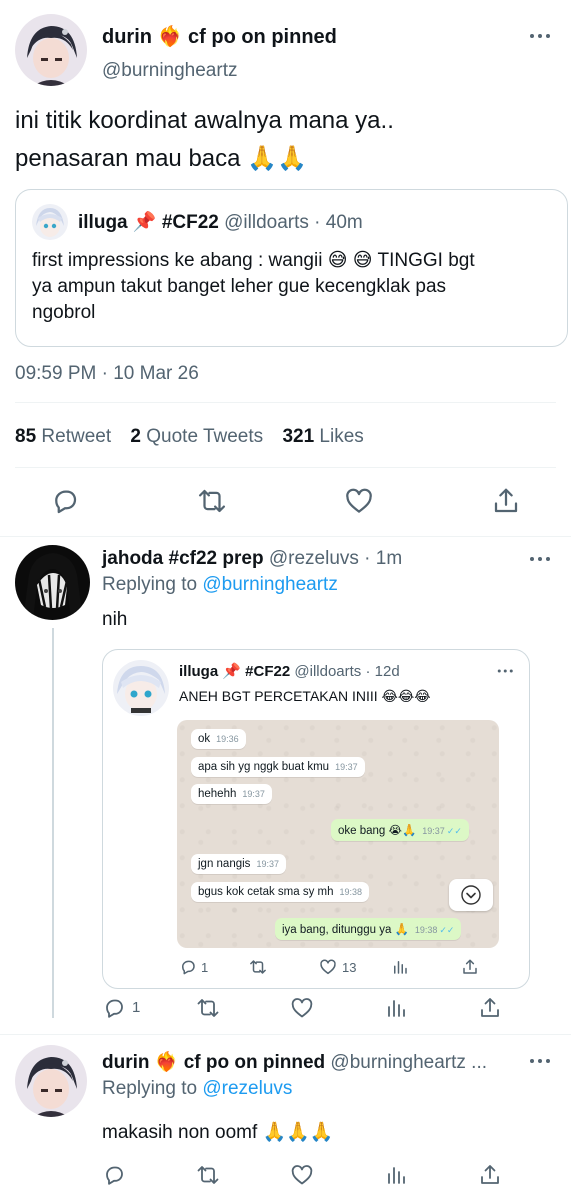  What do you see at coordinates (227, 739) in the screenshot?
I see `chat-time: 19:36` at bounding box center [227, 739].